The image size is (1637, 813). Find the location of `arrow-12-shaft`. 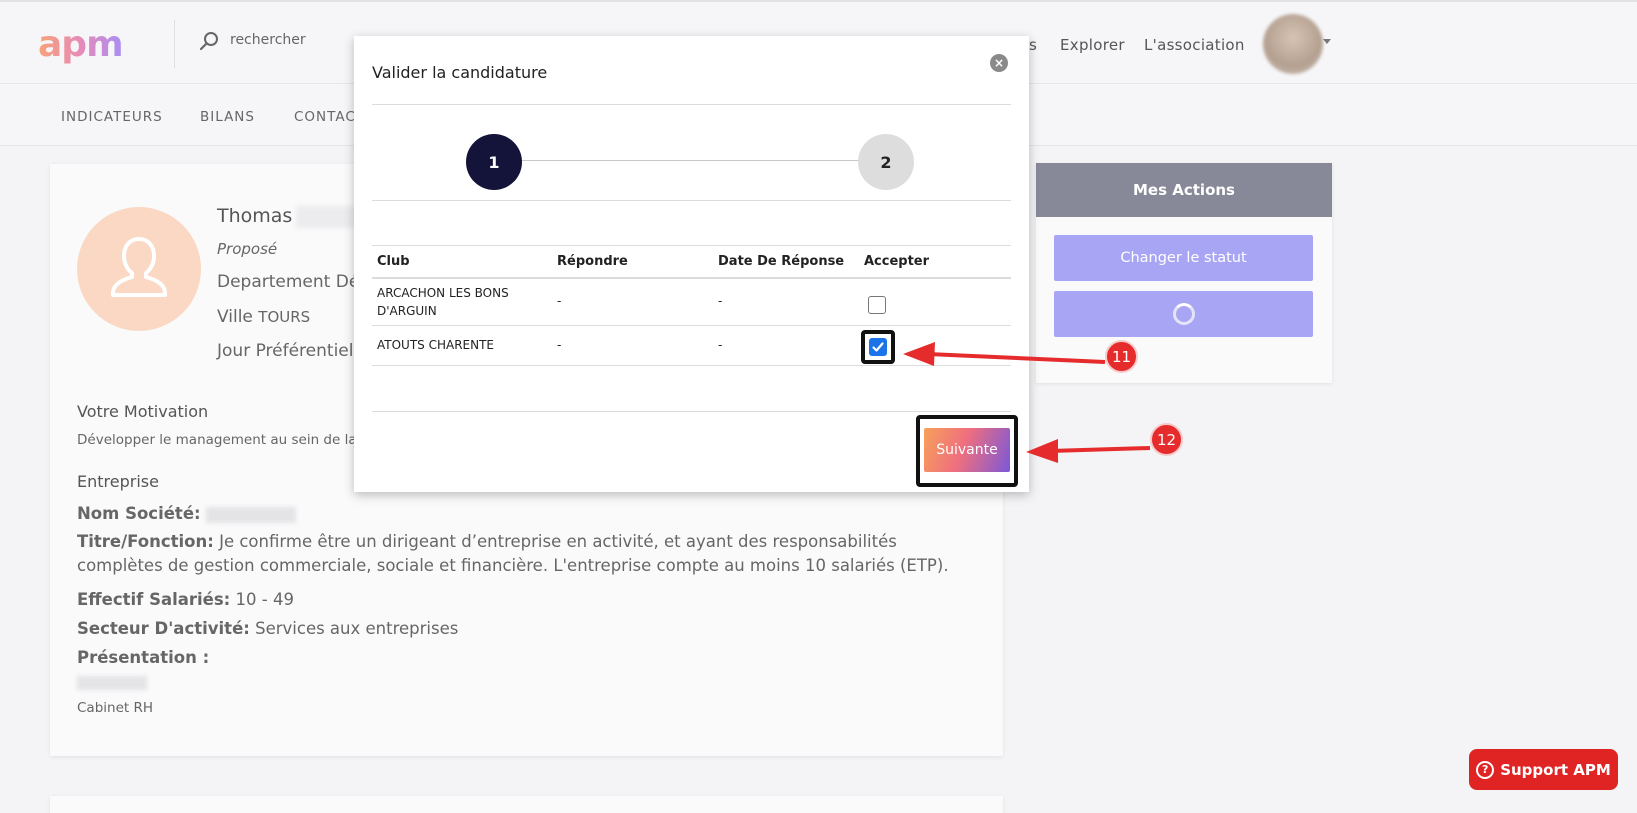

arrow-12-shaft is located at coordinates (1100, 449).